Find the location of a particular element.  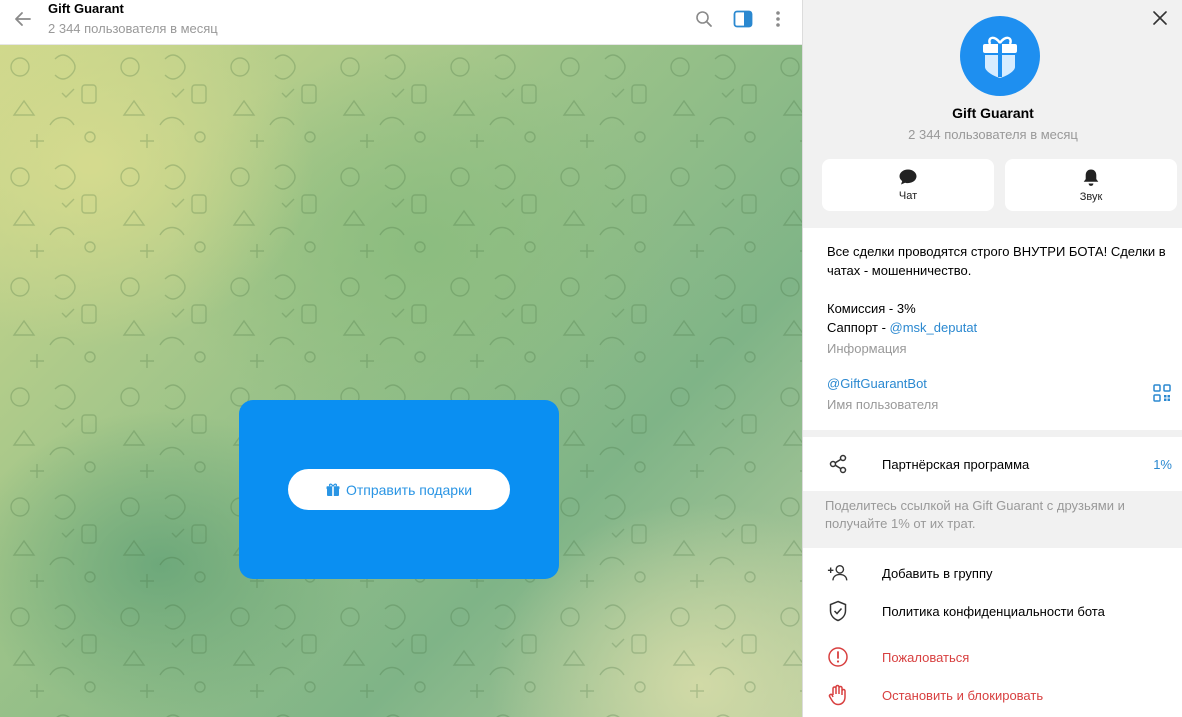

privacy-policy-label: Политика конфиденциальности бота is located at coordinates (993, 611).